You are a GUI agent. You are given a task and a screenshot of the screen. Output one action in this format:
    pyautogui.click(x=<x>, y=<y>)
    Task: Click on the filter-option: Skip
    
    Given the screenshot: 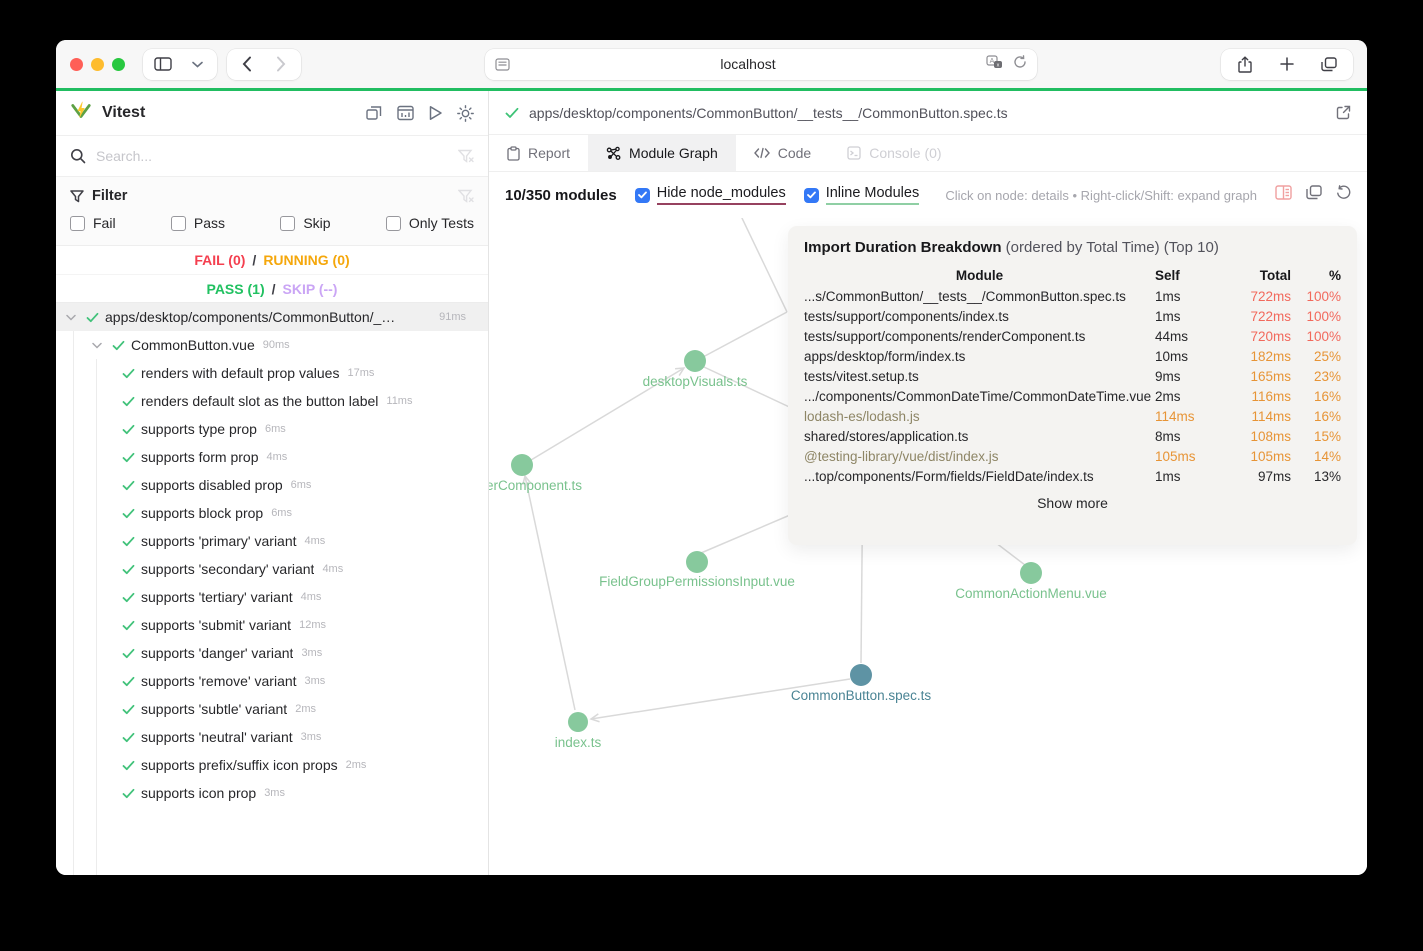 What is the action you would take?
    pyautogui.click(x=305, y=223)
    